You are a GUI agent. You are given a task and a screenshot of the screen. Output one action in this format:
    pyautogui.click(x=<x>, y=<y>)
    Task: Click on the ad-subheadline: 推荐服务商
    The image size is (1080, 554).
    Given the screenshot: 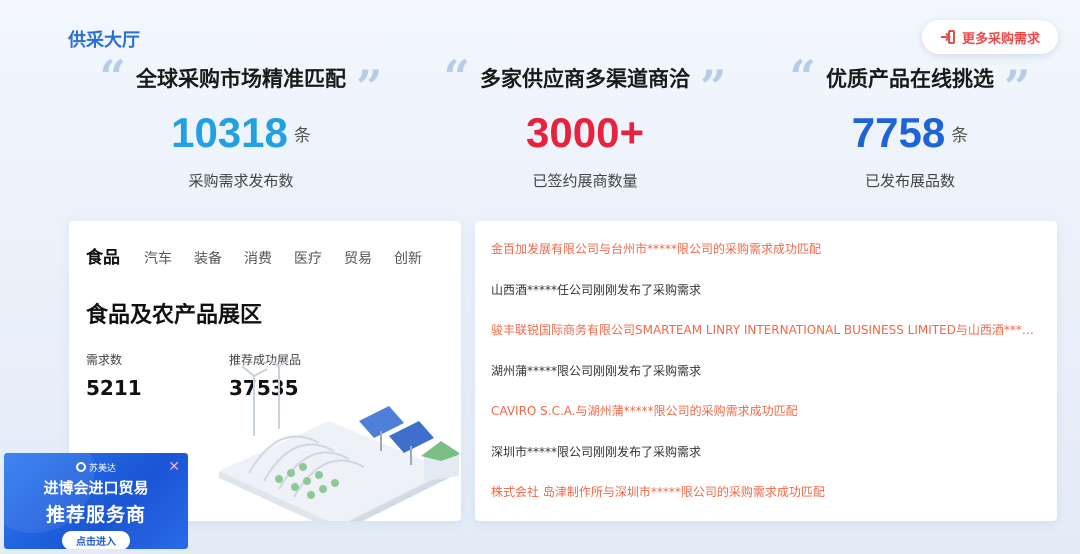 What is the action you would take?
    pyautogui.click(x=95, y=515)
    